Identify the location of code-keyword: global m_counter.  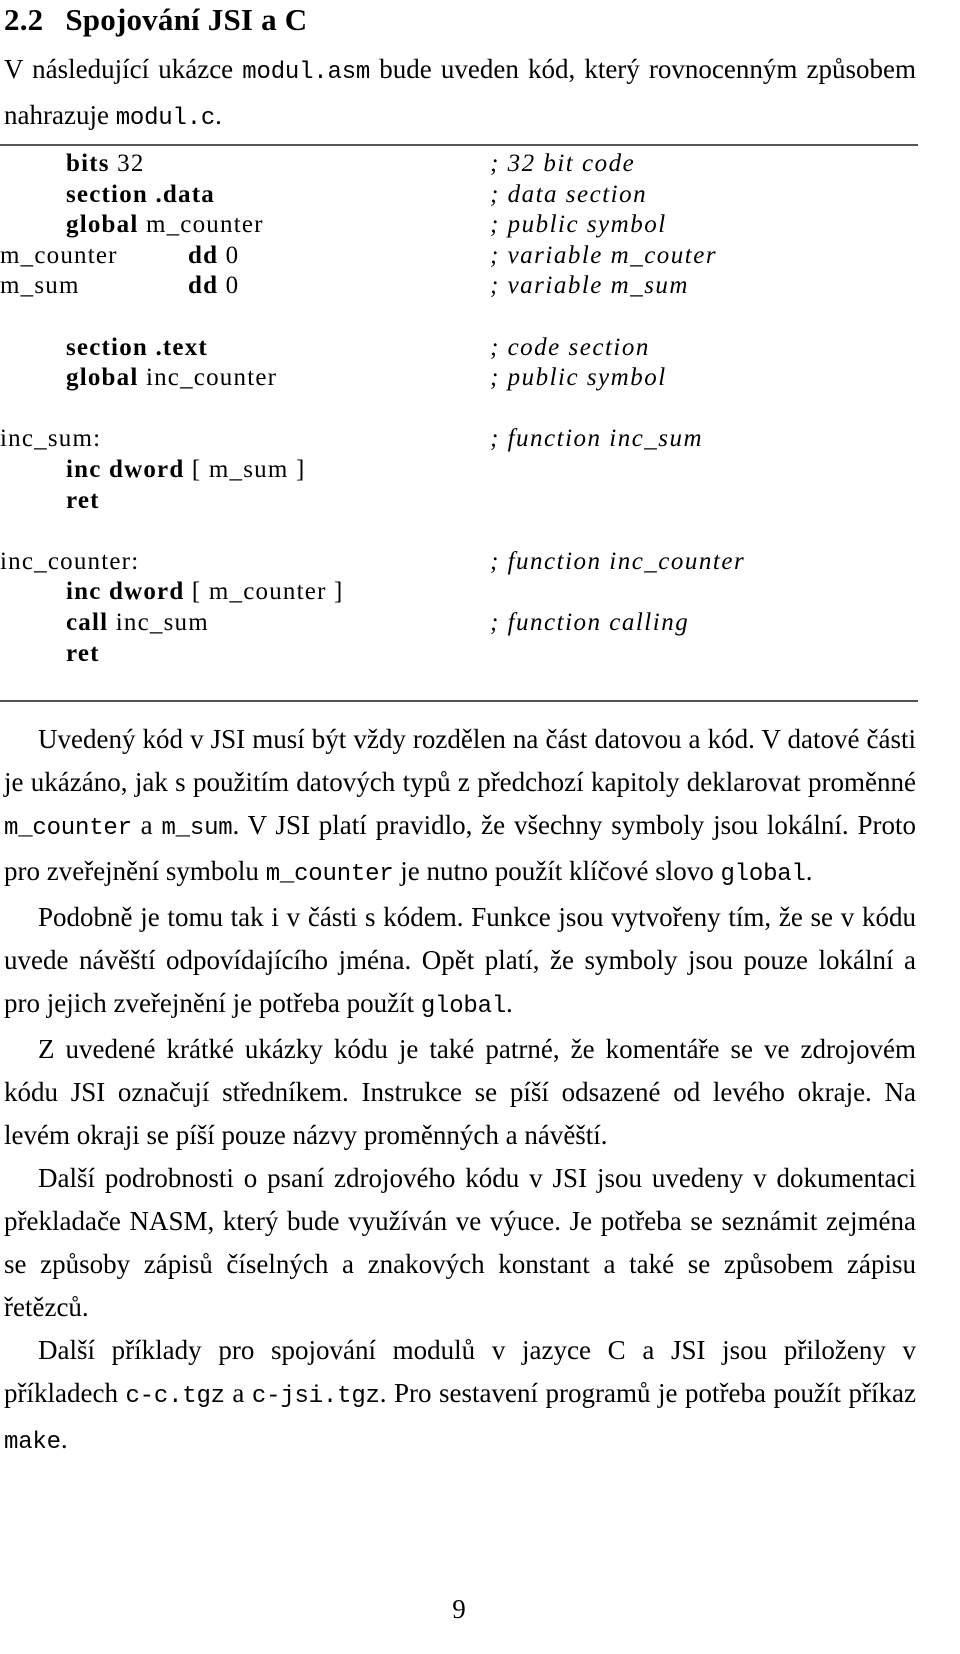
(165, 225).